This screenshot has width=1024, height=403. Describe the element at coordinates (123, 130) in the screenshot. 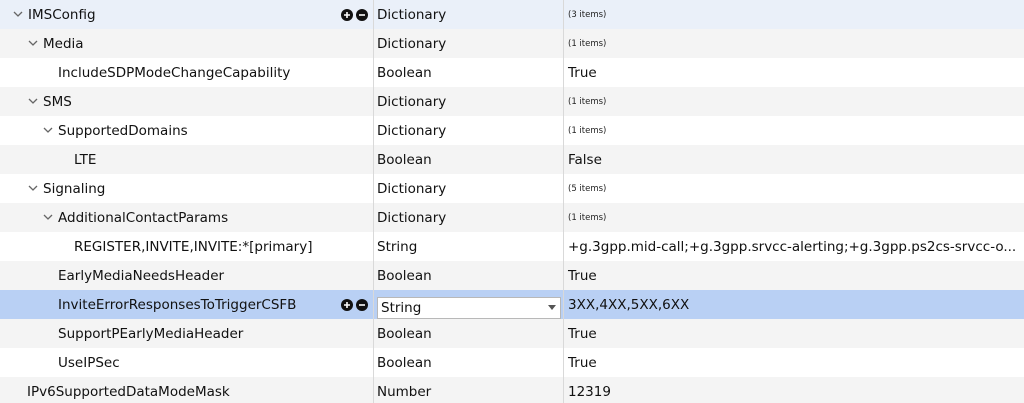

I see `key-label: SupportedDomains` at that location.